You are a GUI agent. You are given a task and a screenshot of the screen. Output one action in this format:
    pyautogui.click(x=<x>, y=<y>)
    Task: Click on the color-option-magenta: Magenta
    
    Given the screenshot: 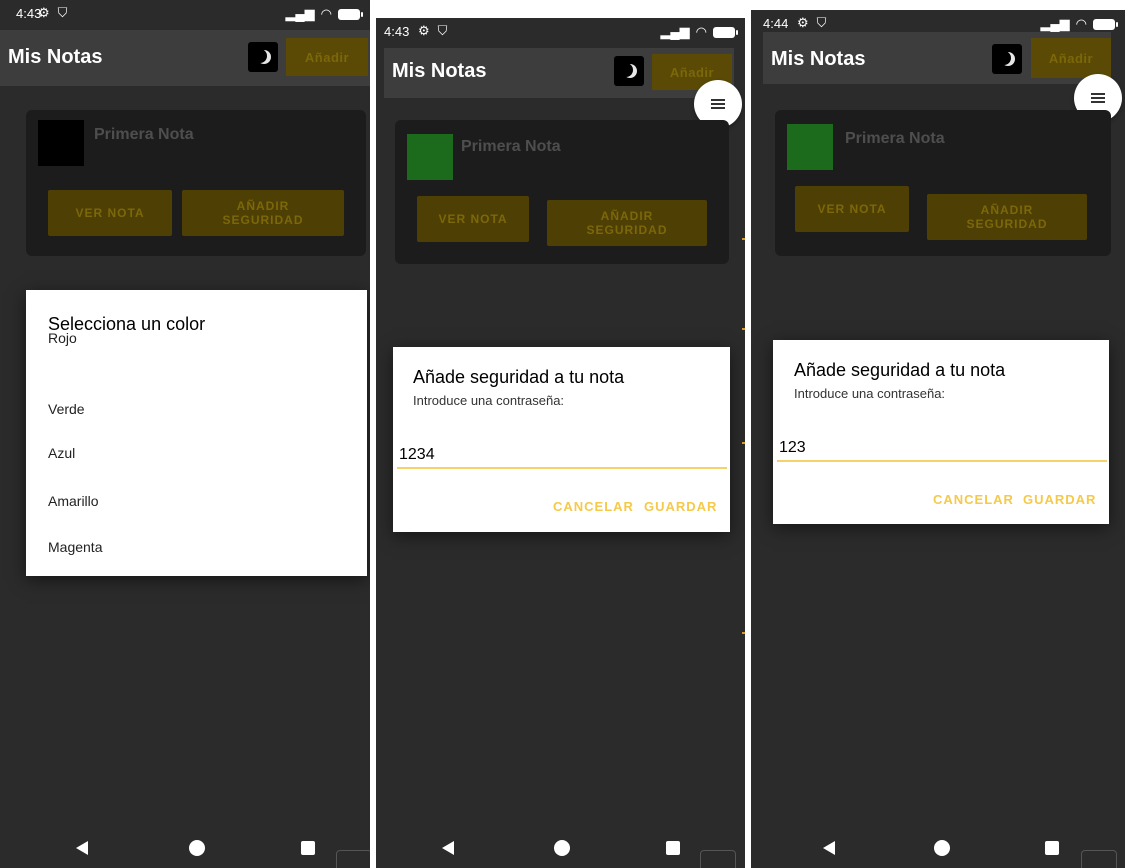 What is the action you would take?
    pyautogui.click(x=75, y=547)
    